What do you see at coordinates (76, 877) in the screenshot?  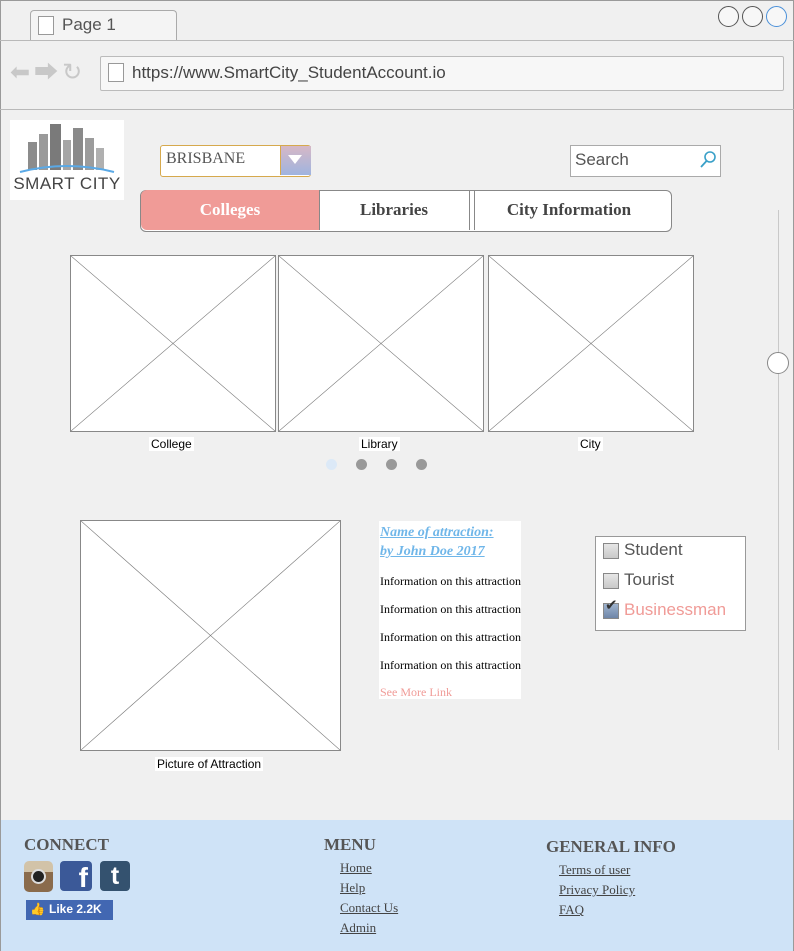 I see `facebook-icon: f` at bounding box center [76, 877].